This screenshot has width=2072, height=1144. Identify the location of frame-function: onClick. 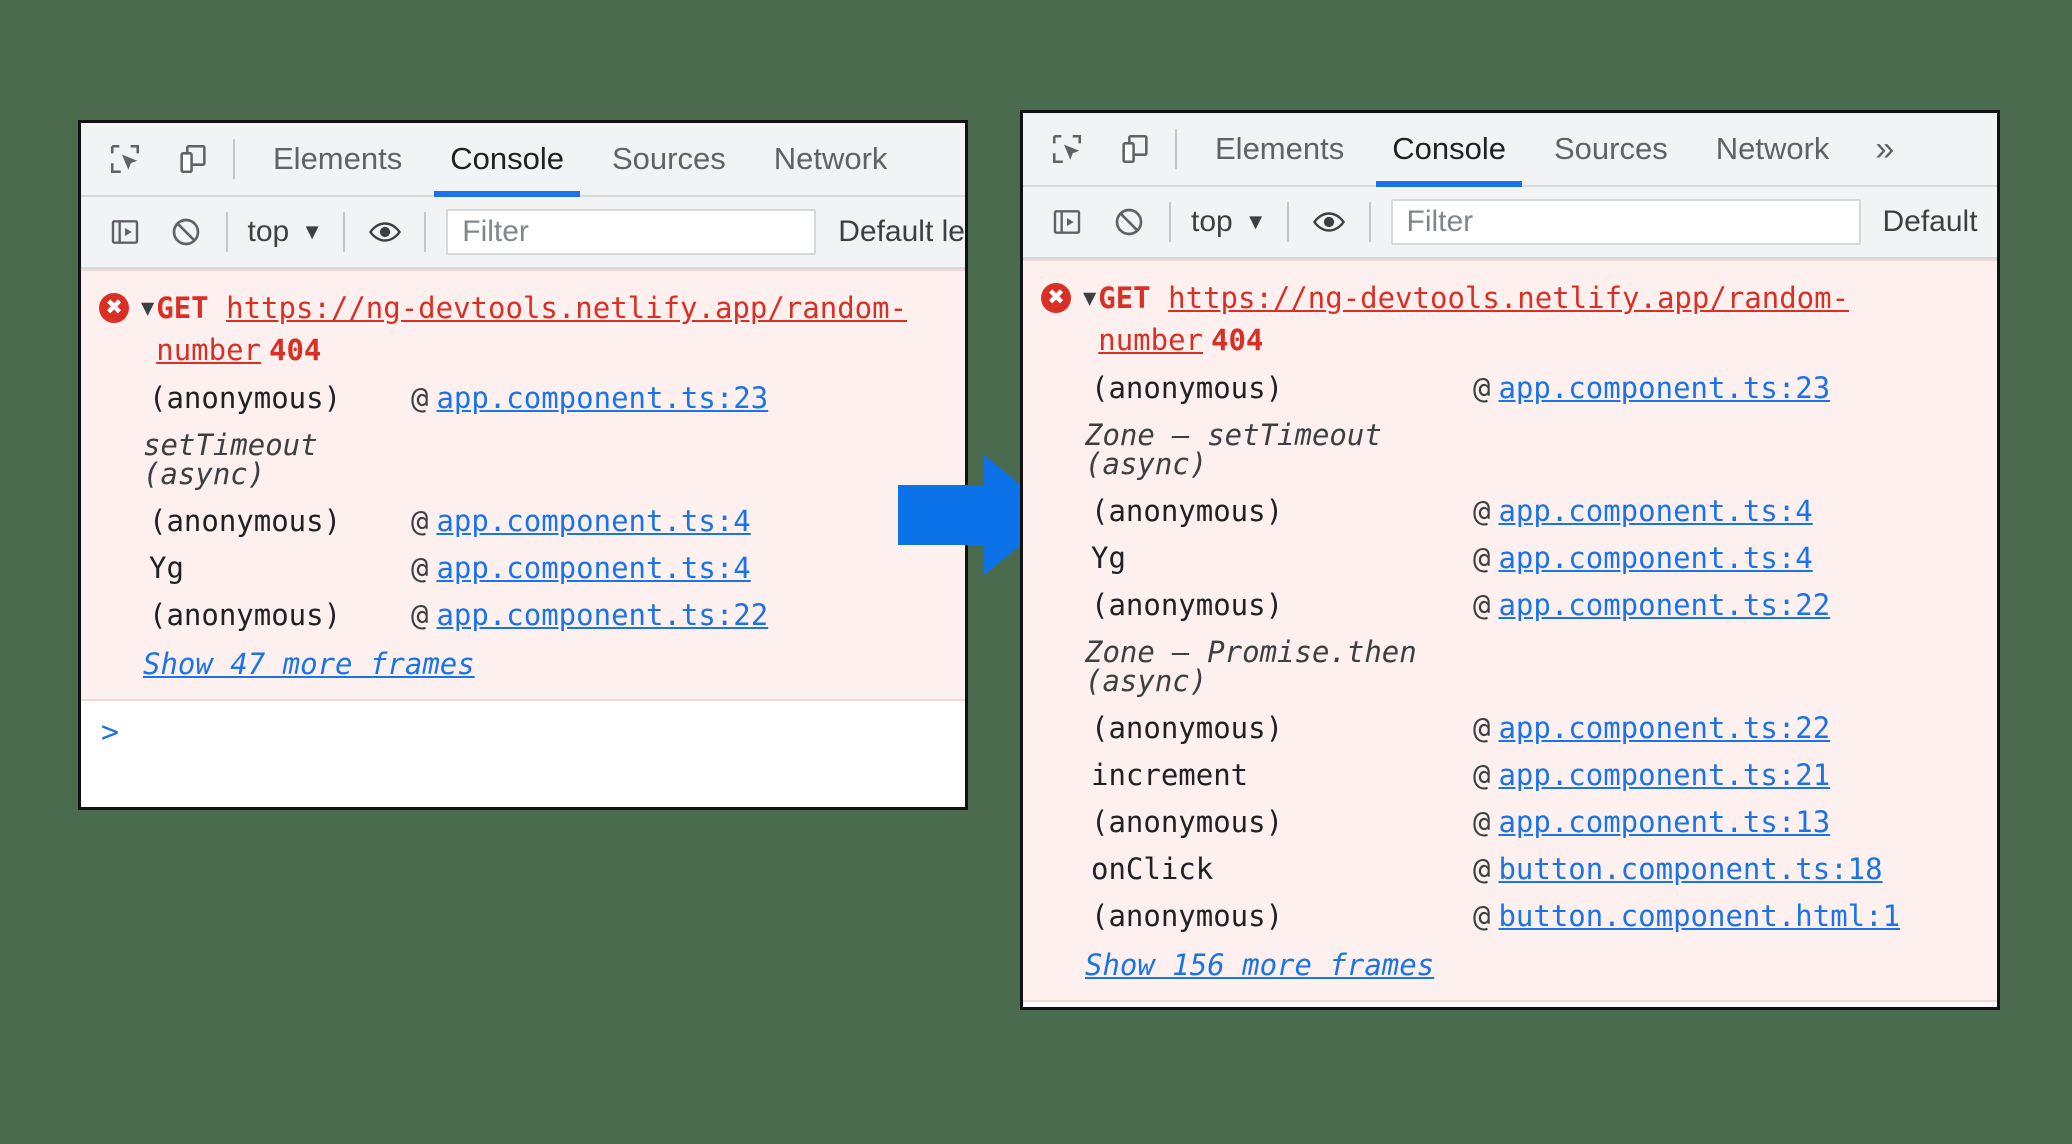
(1152, 869).